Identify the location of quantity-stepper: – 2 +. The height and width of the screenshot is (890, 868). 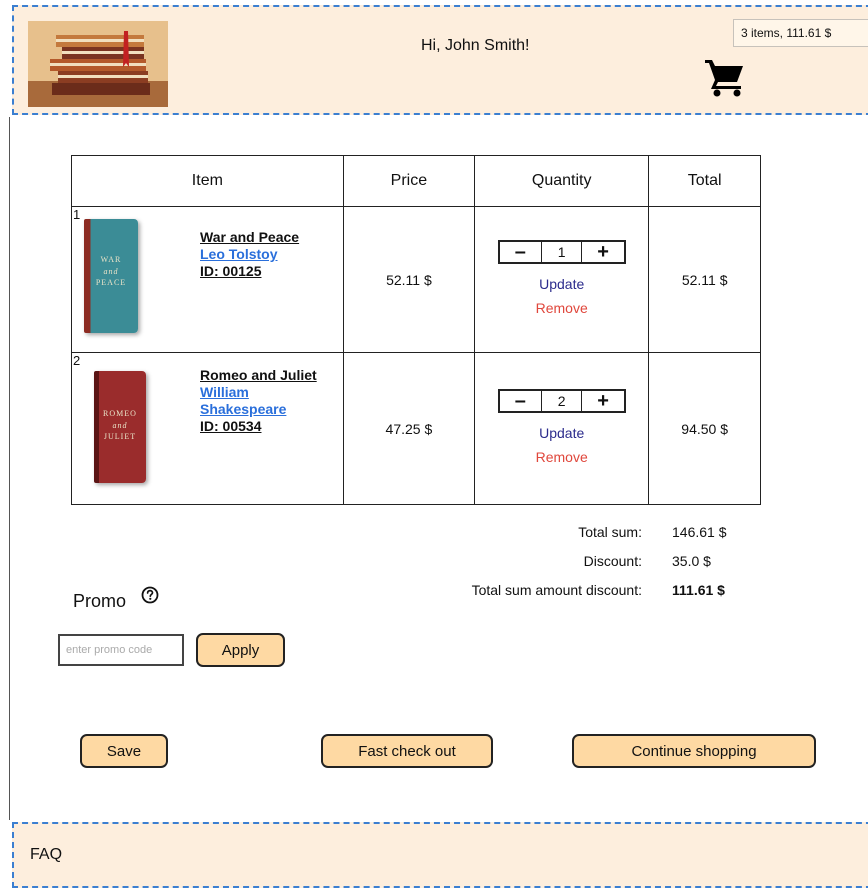
(561, 400).